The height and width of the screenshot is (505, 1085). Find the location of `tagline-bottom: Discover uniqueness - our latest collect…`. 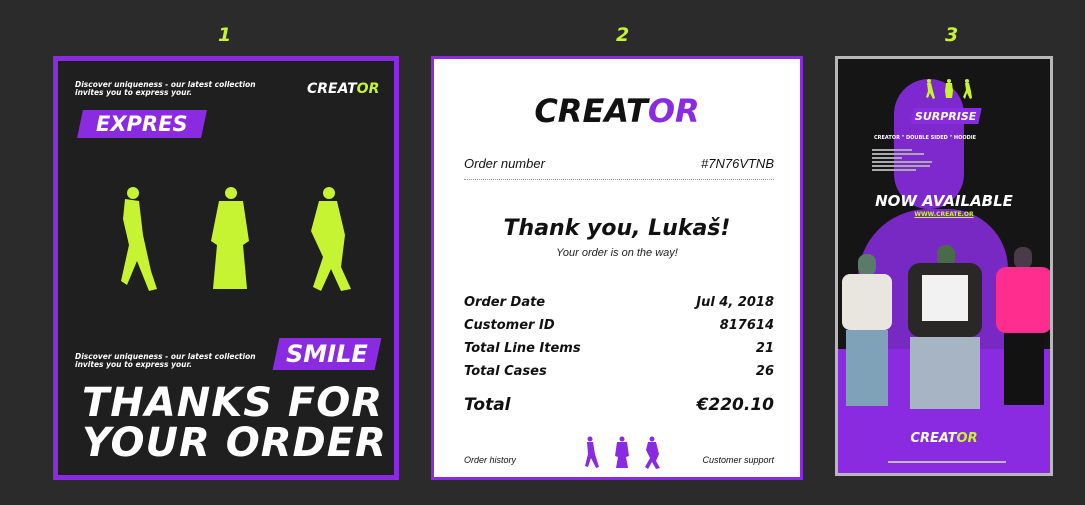

tagline-bottom: Discover uniqueness - our latest collect… is located at coordinates (165, 360).